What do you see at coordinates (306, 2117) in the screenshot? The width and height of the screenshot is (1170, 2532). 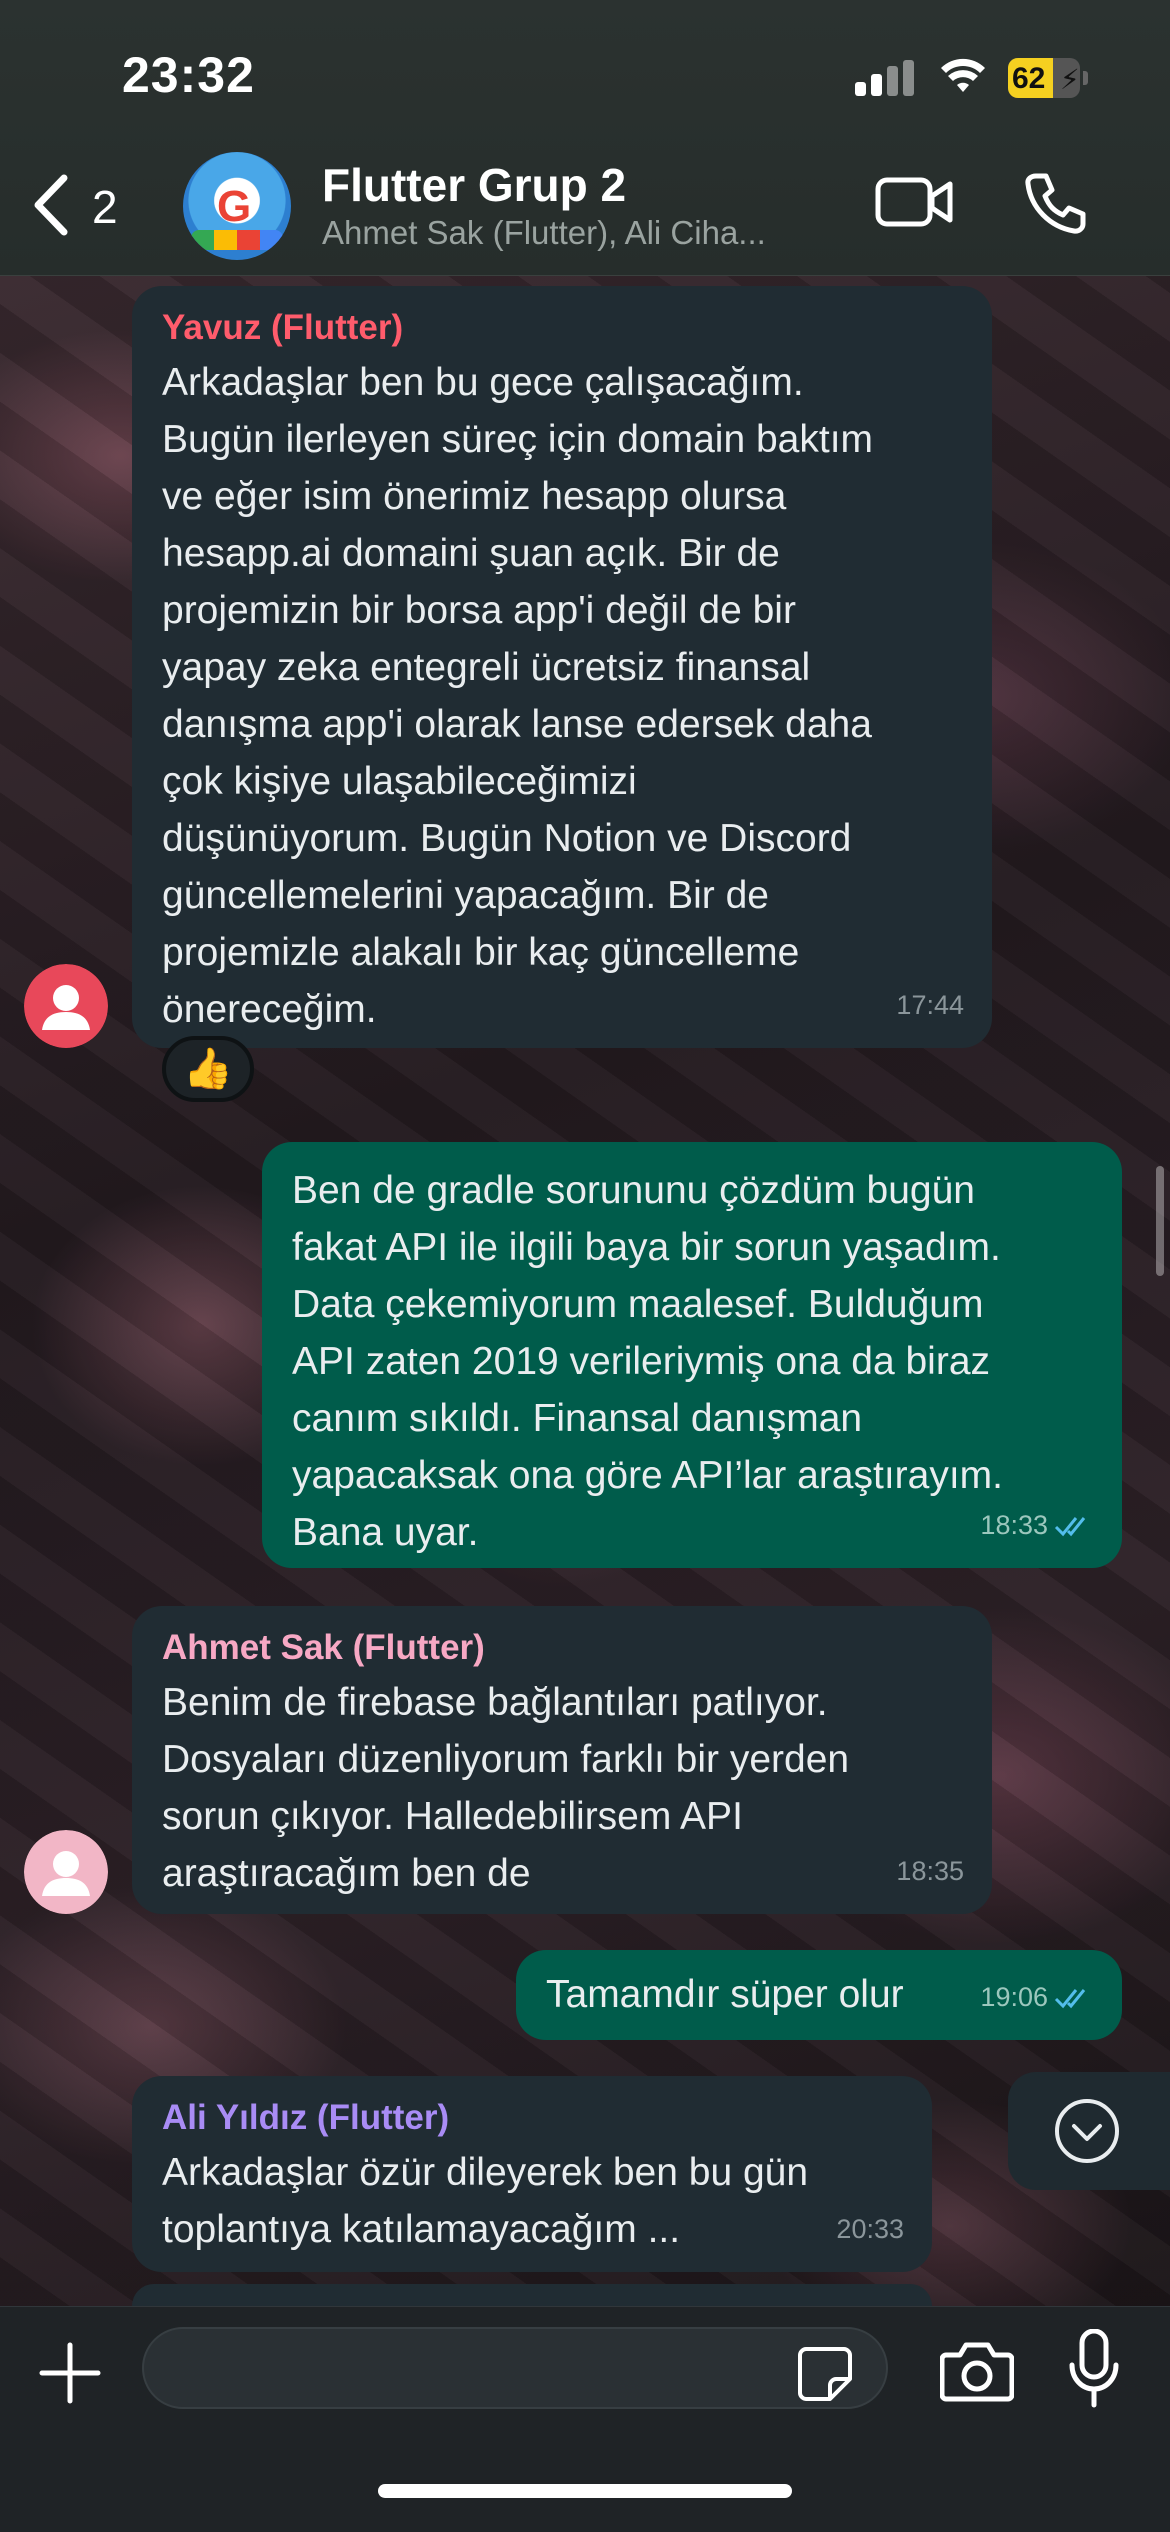 I see `message-sender: Ali Yıldız (Flutter)` at bounding box center [306, 2117].